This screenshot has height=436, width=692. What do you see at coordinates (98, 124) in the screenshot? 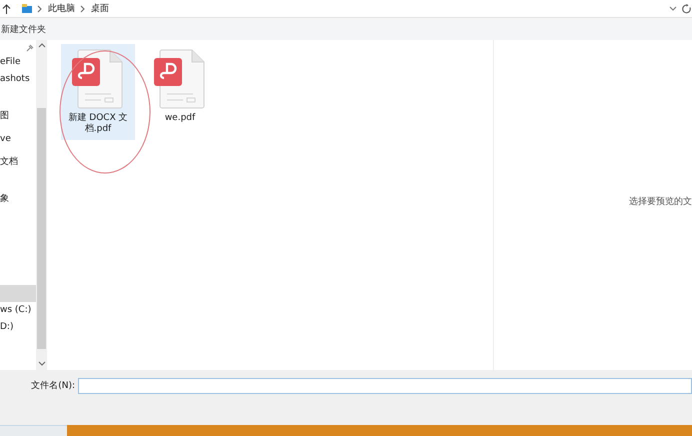
I see `file-name: 新建 DOCX 文档.pdf` at bounding box center [98, 124].